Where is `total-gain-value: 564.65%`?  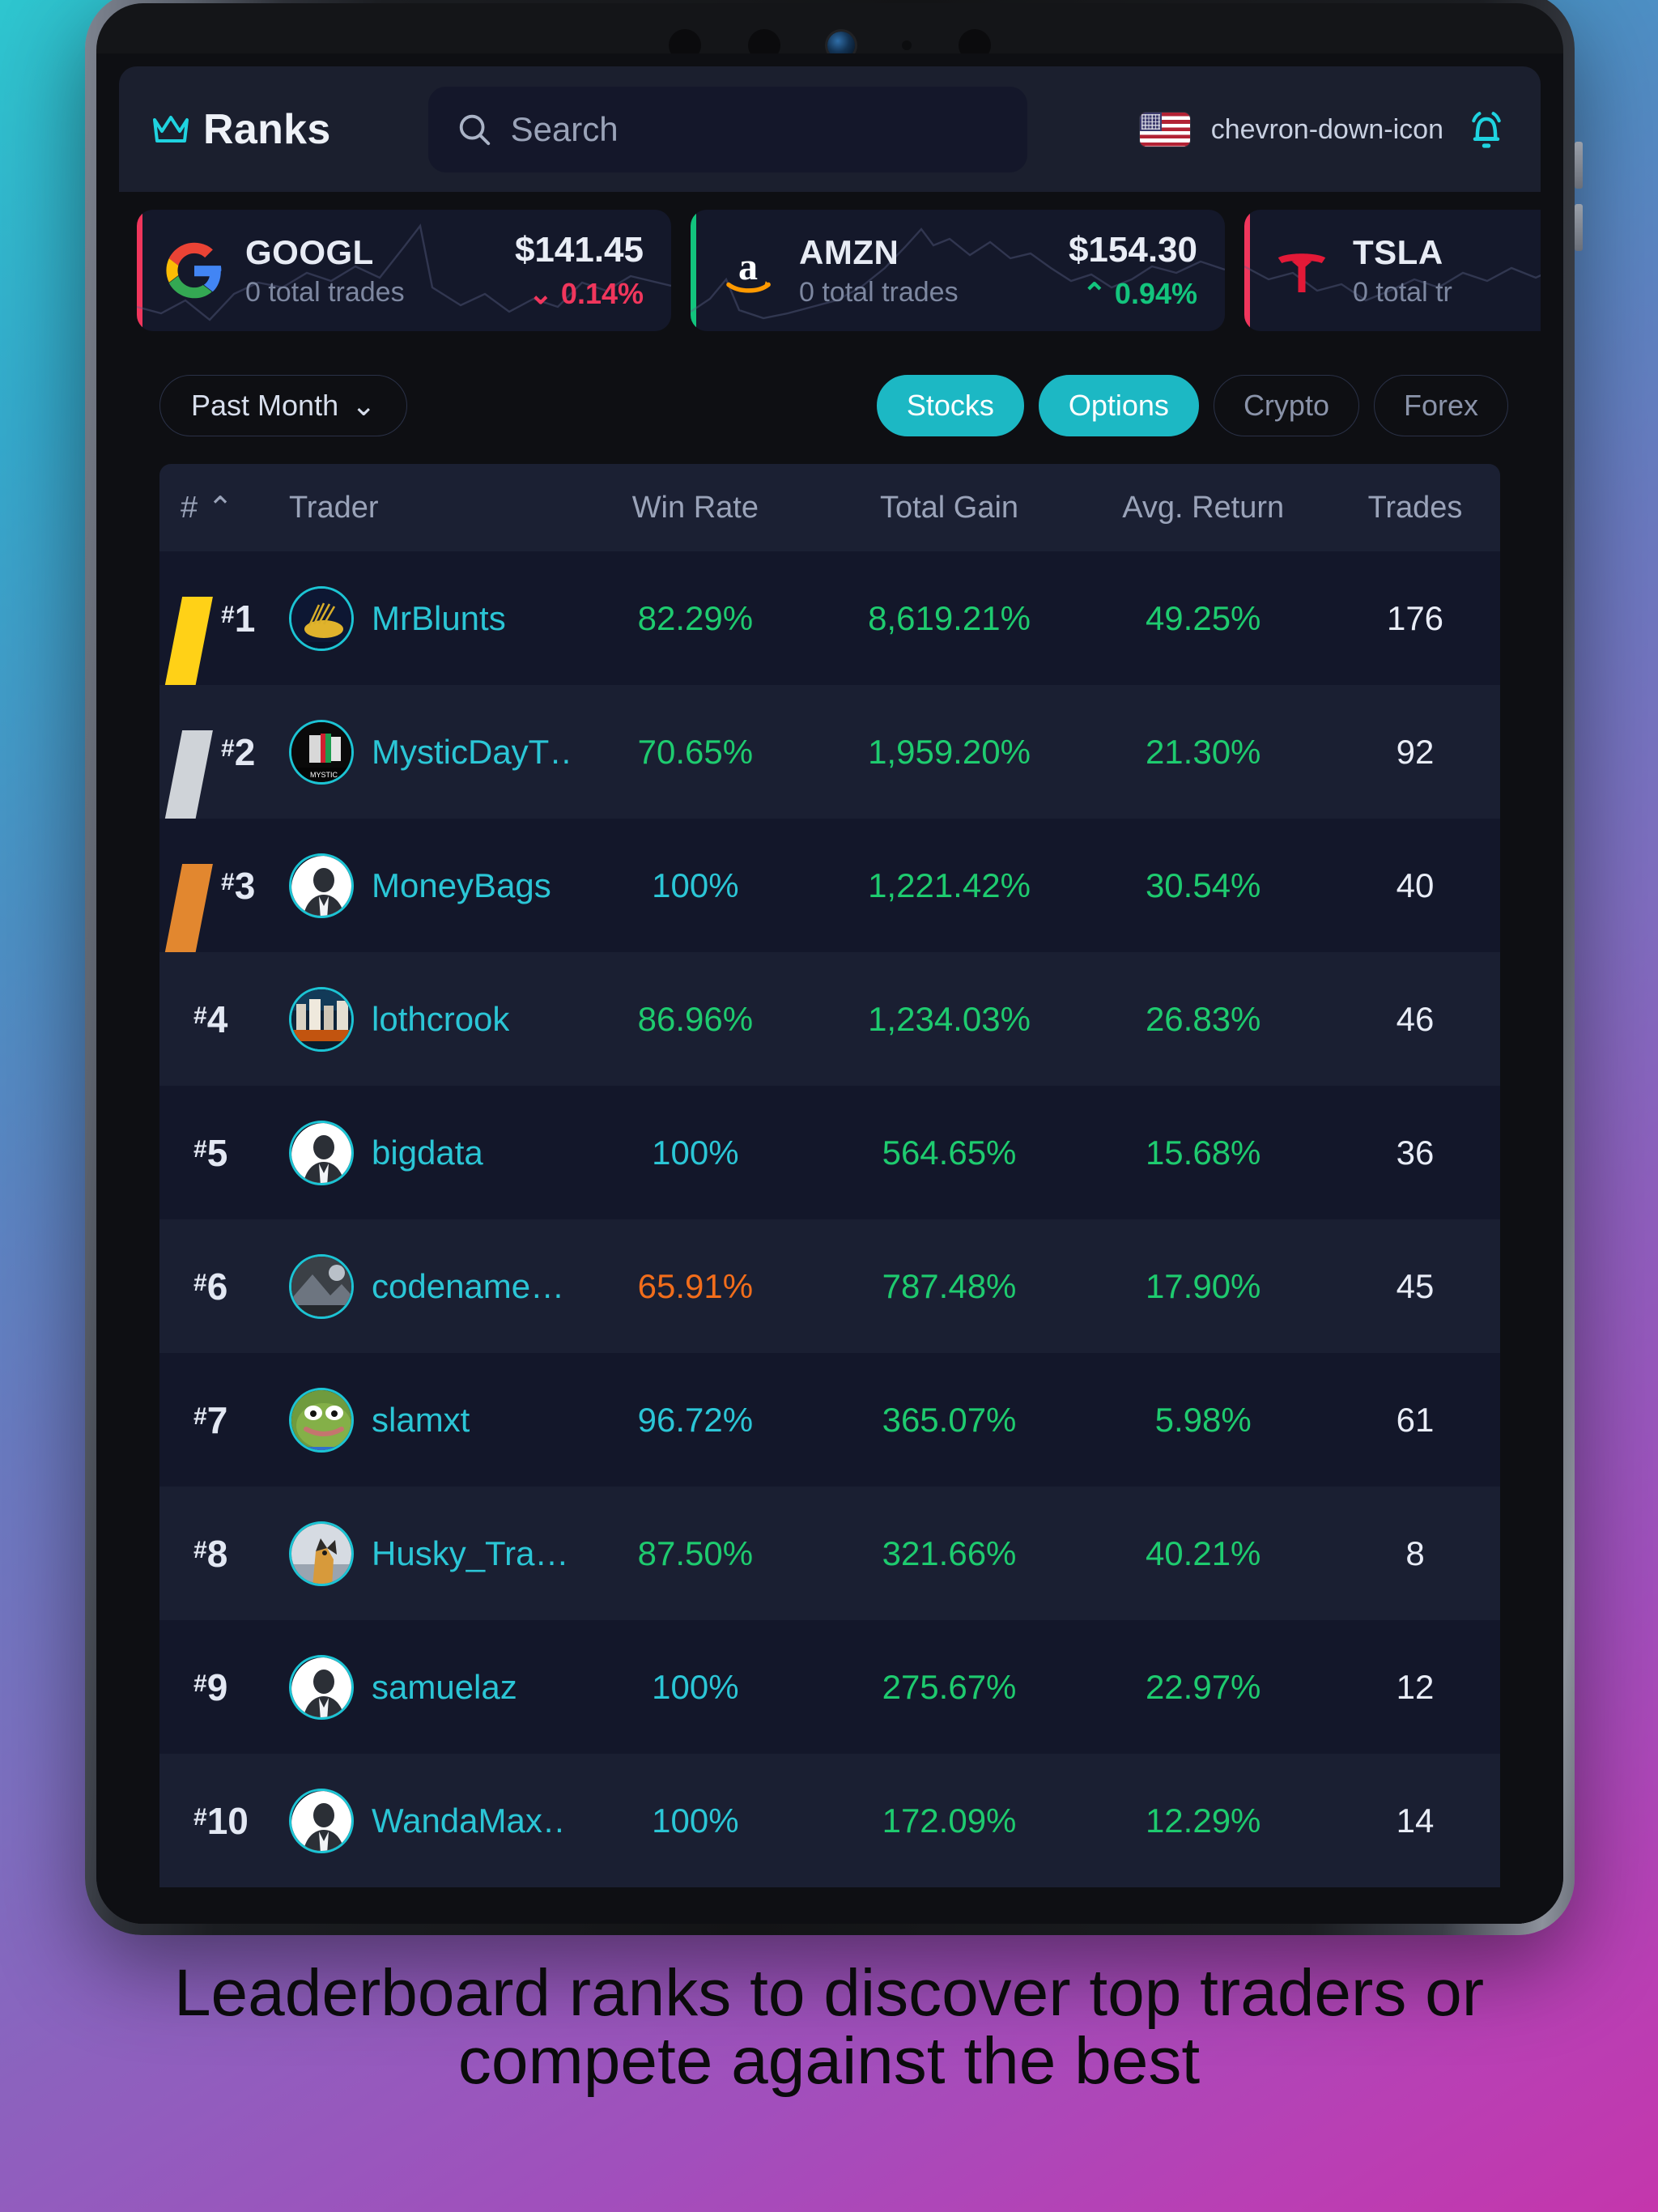
total-gain-value: 564.65% is located at coordinates (949, 1153).